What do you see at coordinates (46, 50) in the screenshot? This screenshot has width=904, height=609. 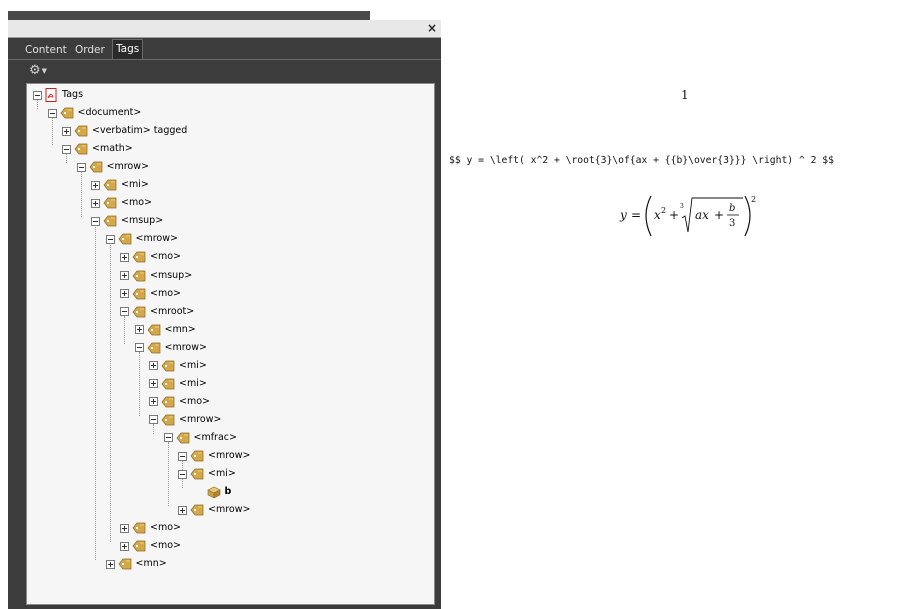 I see `tab-content: Content` at bounding box center [46, 50].